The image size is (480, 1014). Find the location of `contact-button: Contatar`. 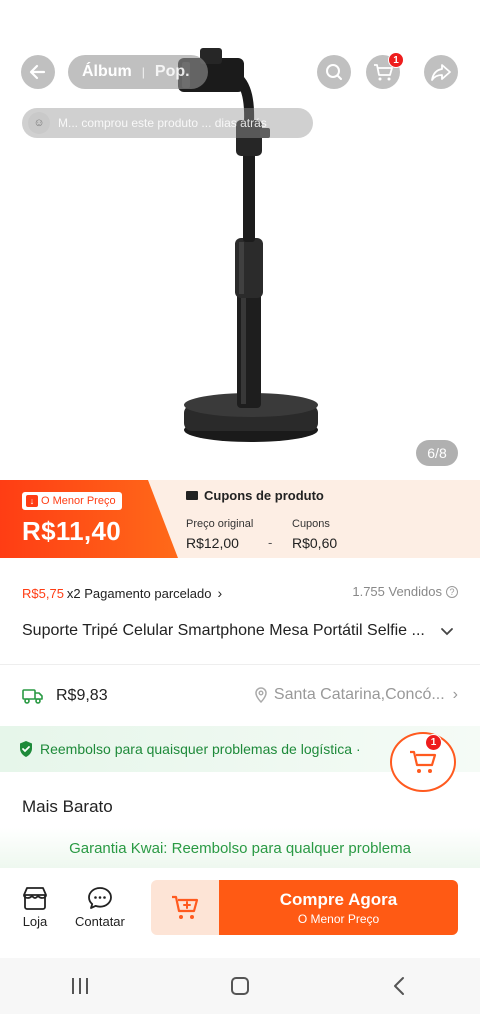

contact-button: Contatar is located at coordinates (100, 907).